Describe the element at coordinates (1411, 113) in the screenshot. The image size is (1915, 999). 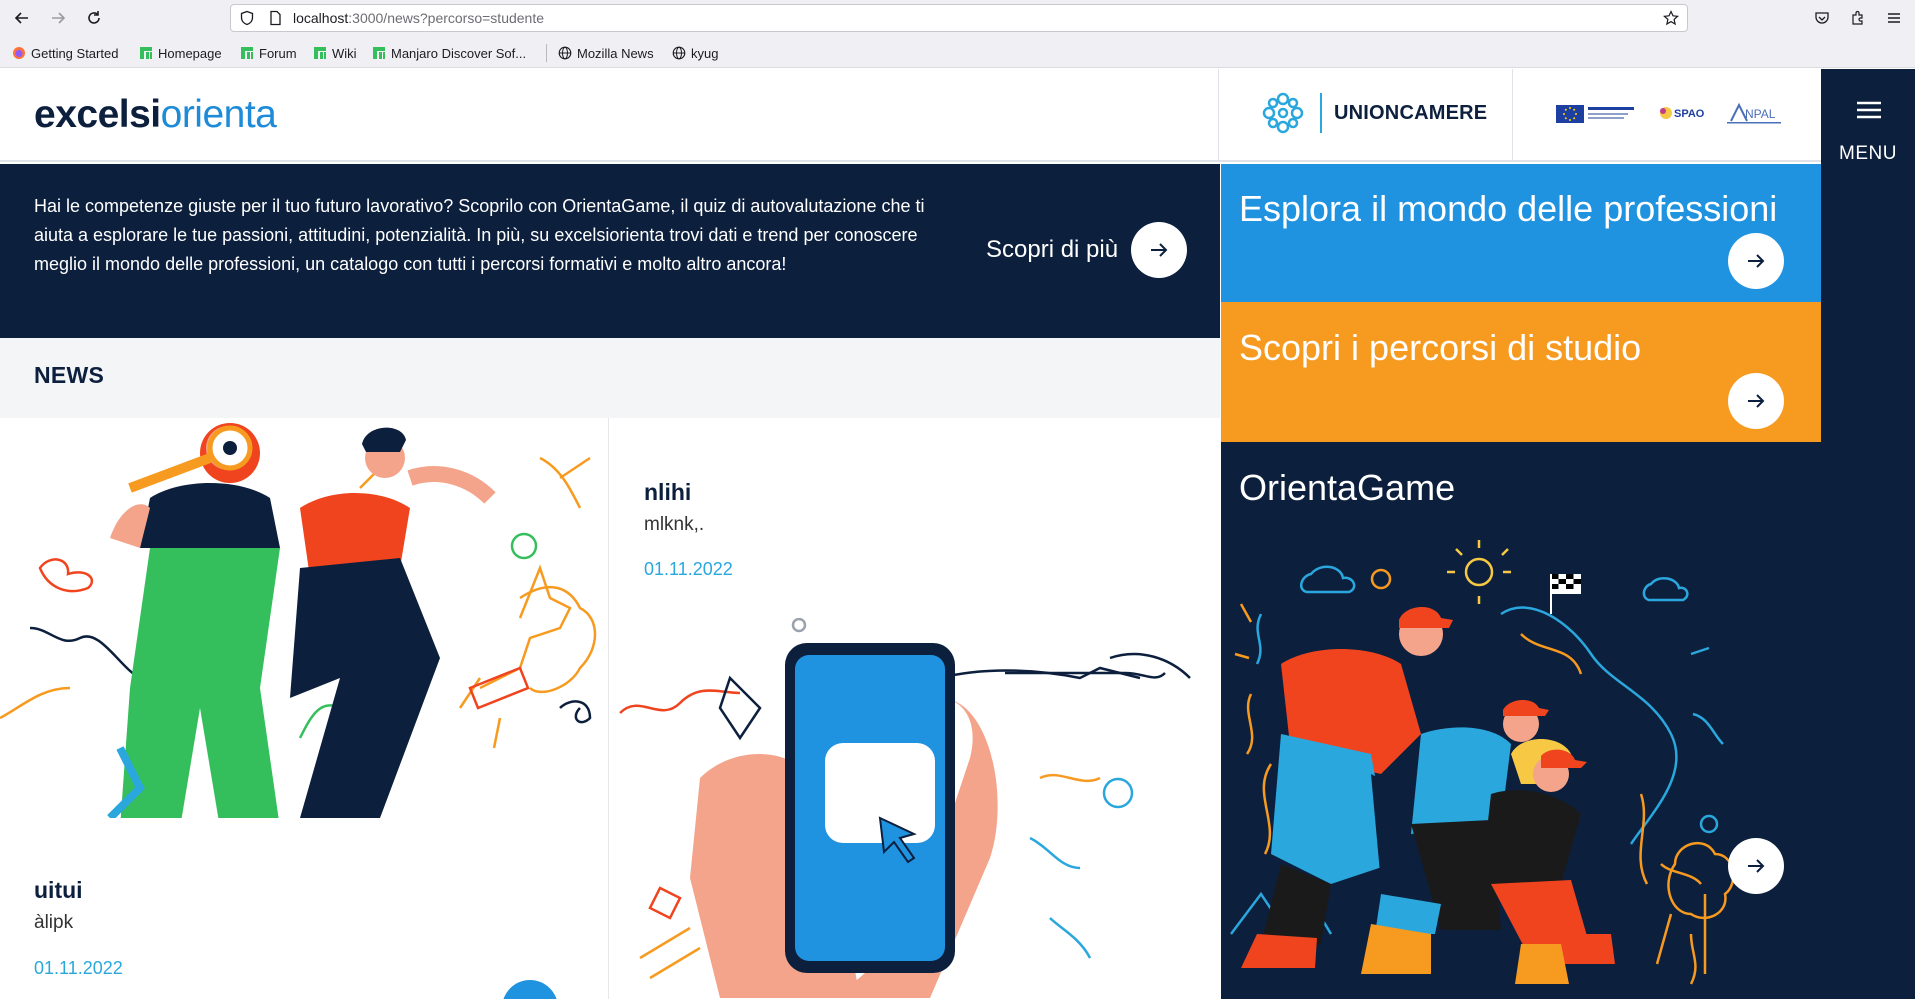
I see `unioncamere-label: UNIONCAMERE` at that location.